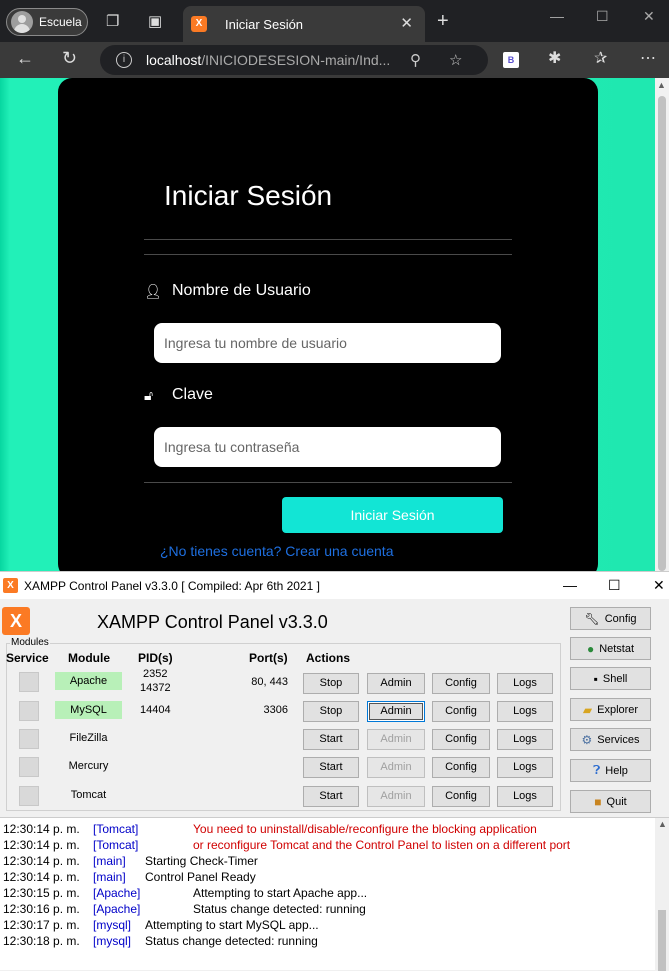 The width and height of the screenshot is (669, 971). Describe the element at coordinates (327, 343) in the screenshot. I see `username-input` at that location.